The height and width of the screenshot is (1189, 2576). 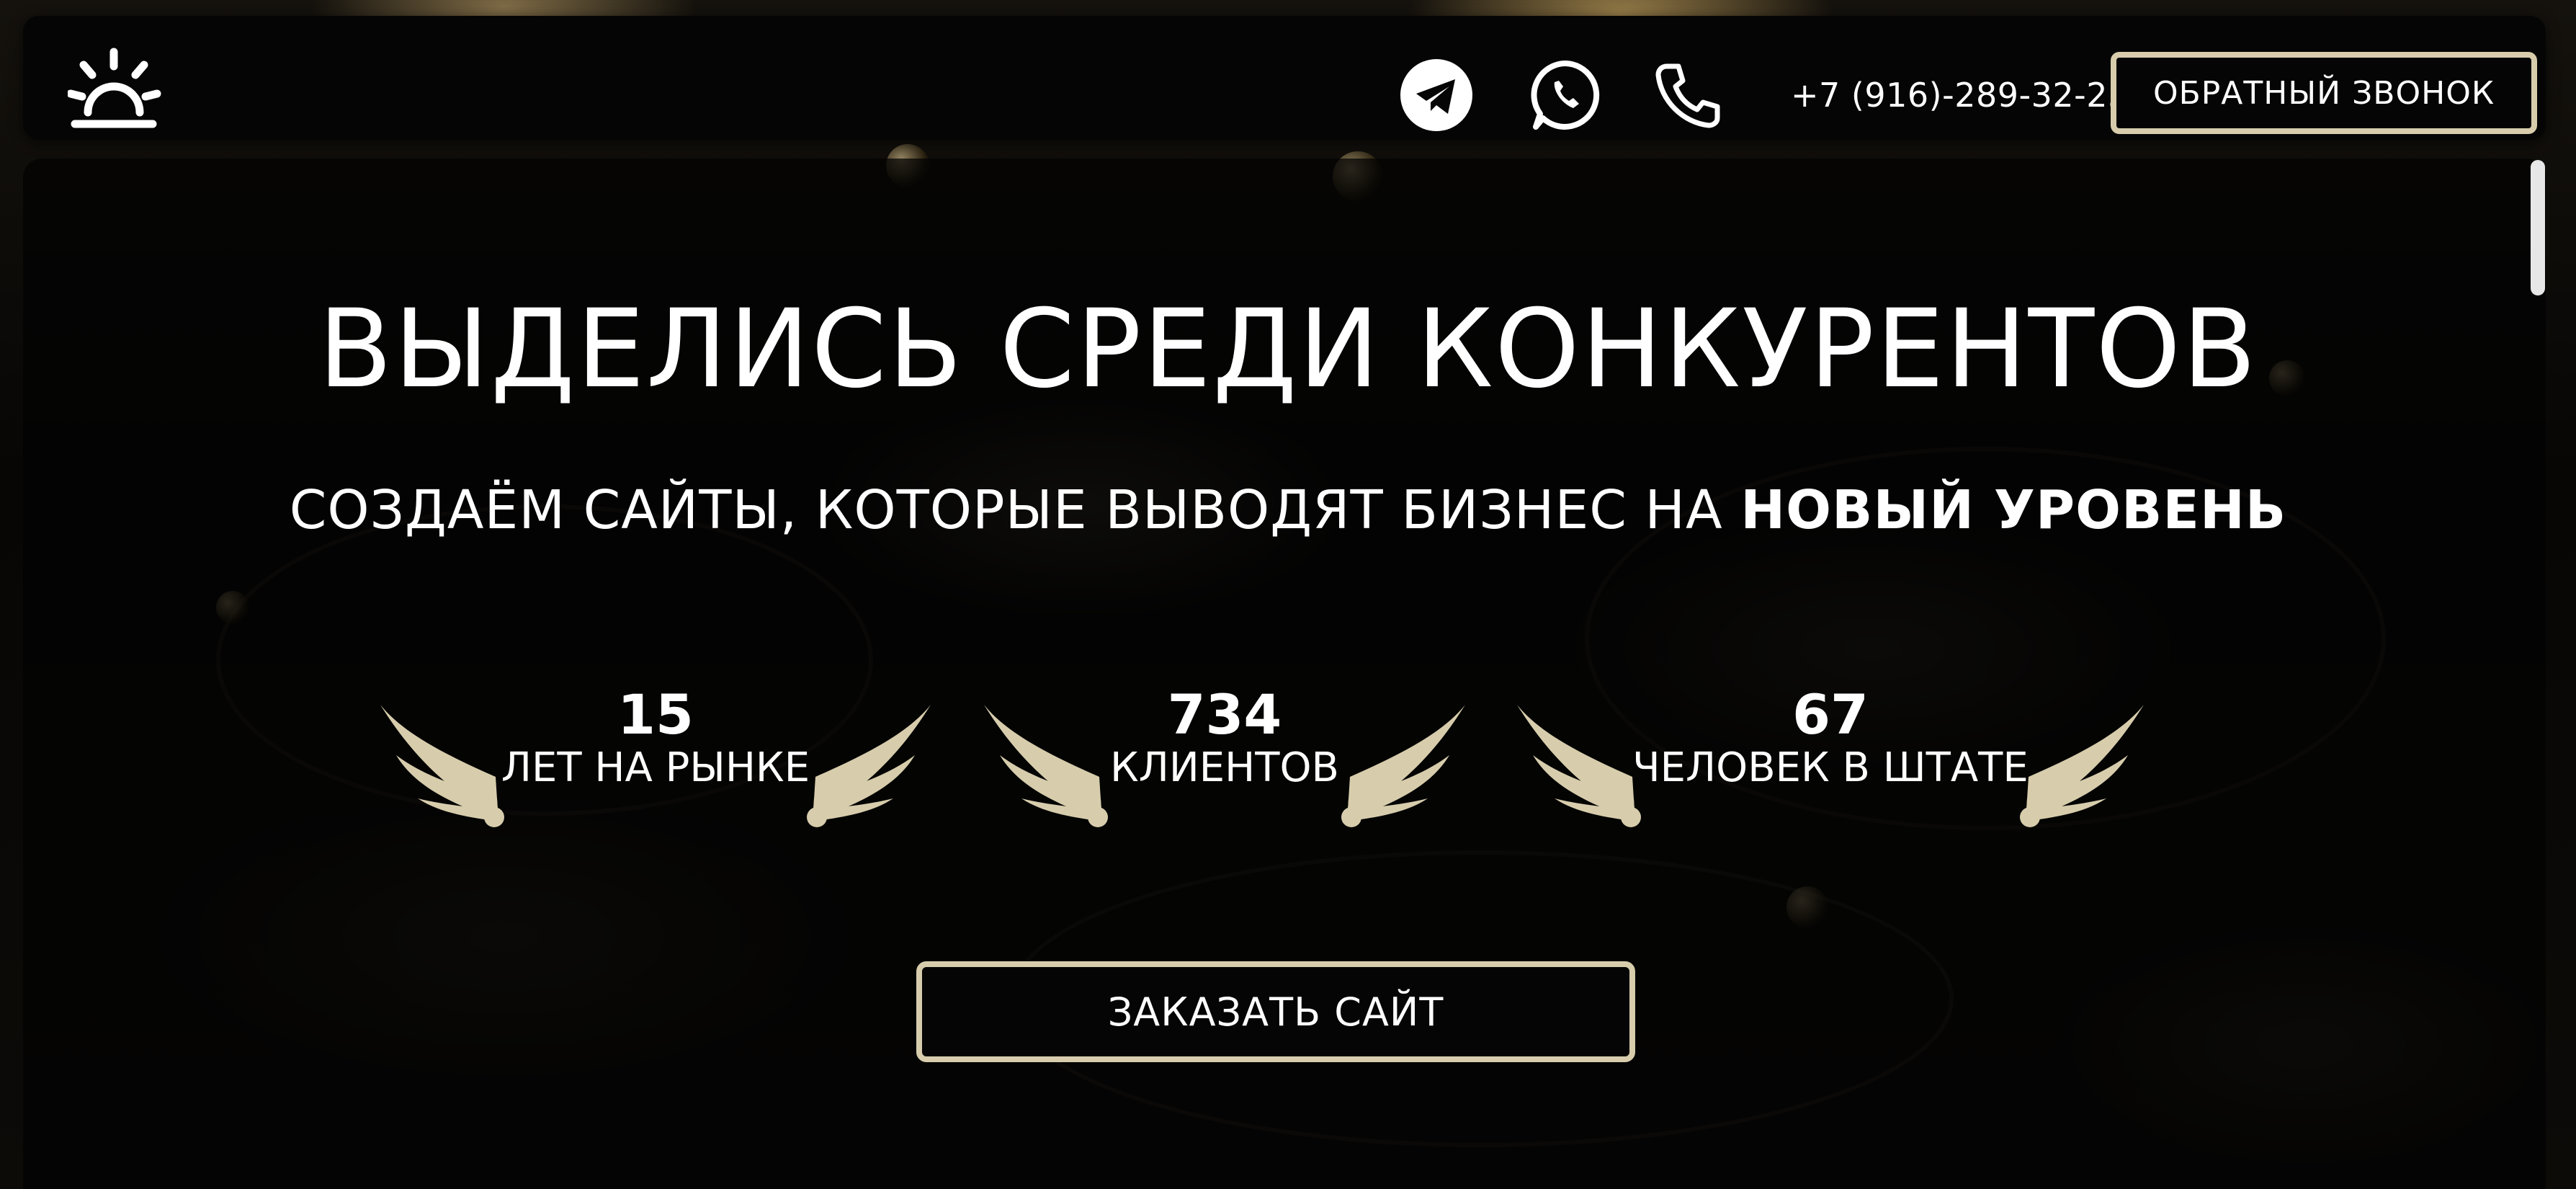 What do you see at coordinates (1015, 510) in the screenshot?
I see `subheadline-text: СОЗДАЁМ САЙТЫ, КОТОРЫЕ ВЫВОДЯТ БИЗНЕС НА` at bounding box center [1015, 510].